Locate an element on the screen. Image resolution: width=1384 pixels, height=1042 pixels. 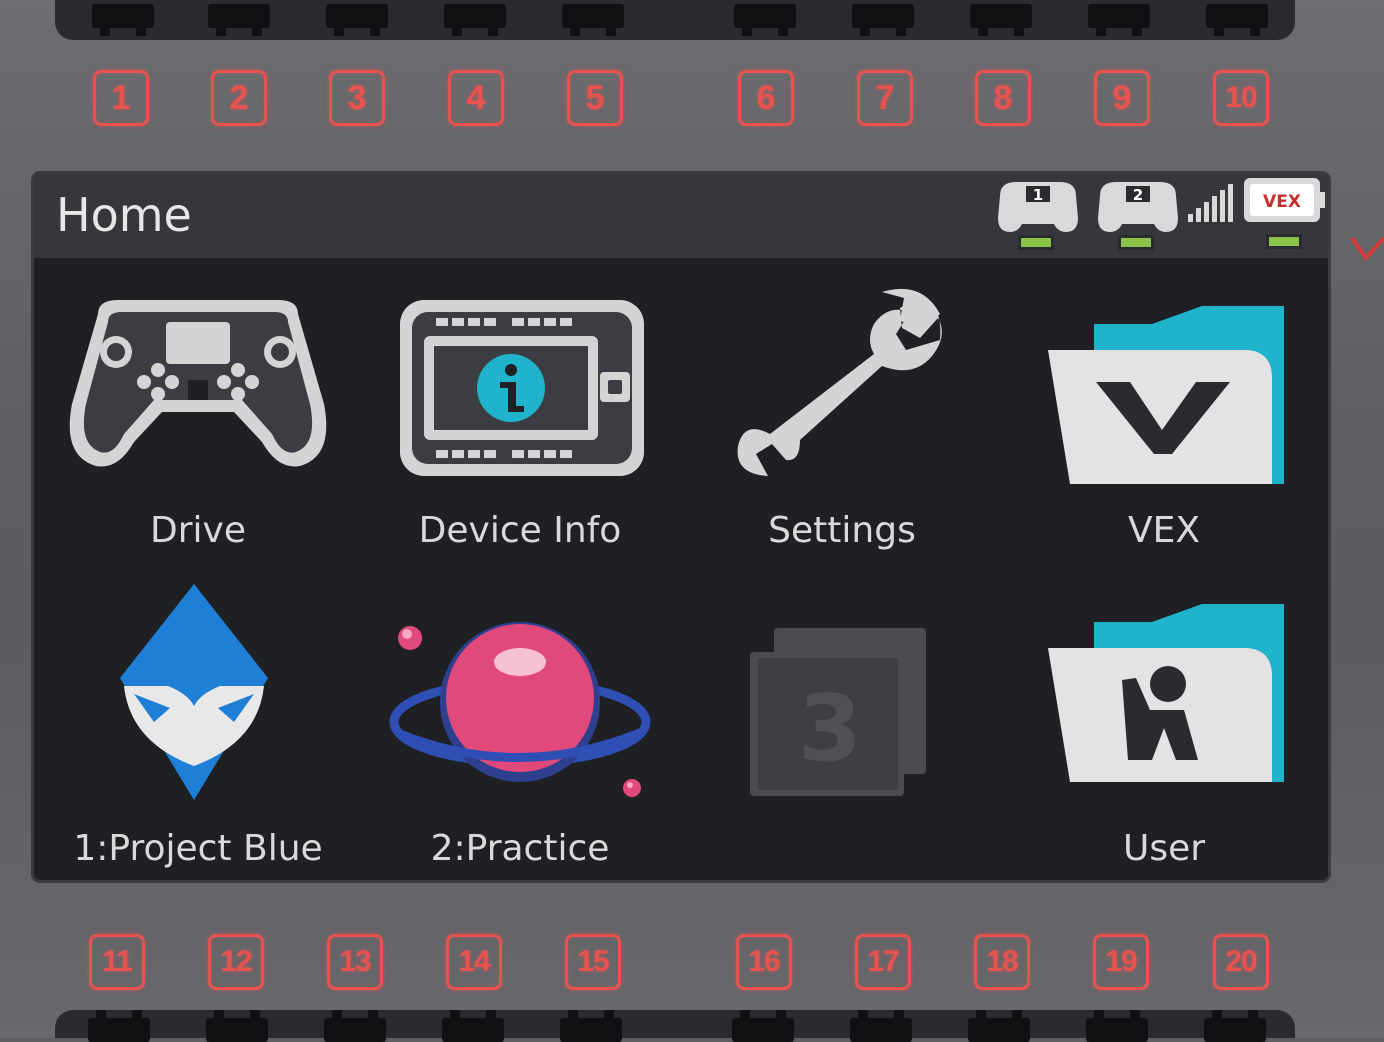
controller-1-number: 1 is located at coordinates (1038, 195).